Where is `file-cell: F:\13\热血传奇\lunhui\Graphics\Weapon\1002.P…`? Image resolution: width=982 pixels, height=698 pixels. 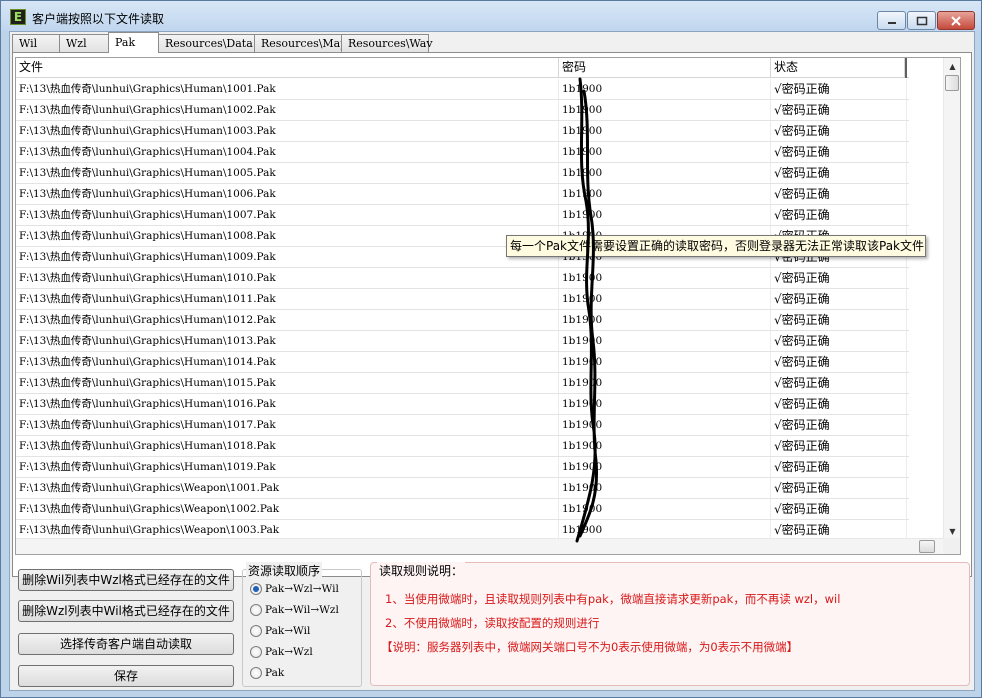 file-cell: F:\13\热血传奇\lunhui\Graphics\Weapon\1002.P… is located at coordinates (287, 509).